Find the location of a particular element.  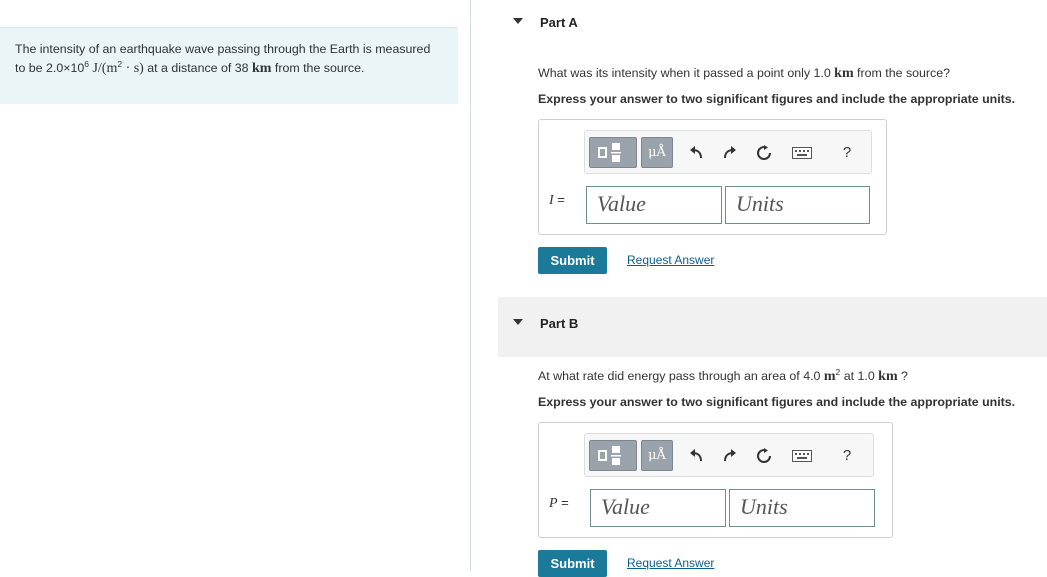

part-a-variable-label: I = is located at coordinates (557, 200).